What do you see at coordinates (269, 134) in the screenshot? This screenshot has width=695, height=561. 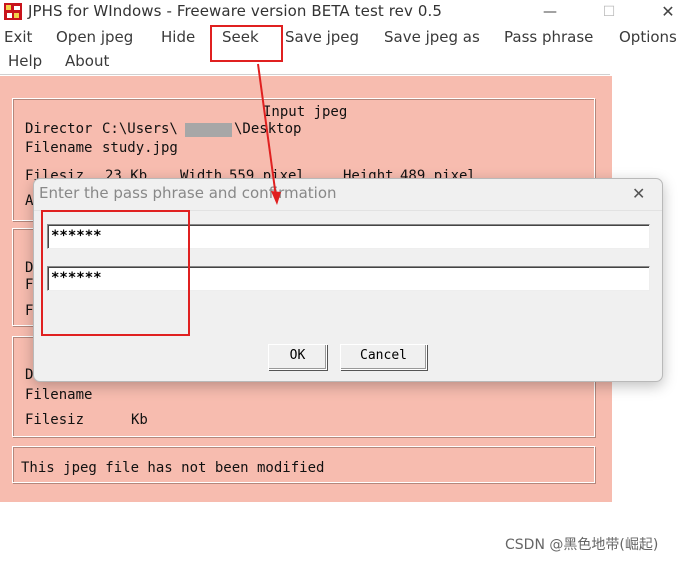 I see `annotation-arrow` at bounding box center [269, 134].